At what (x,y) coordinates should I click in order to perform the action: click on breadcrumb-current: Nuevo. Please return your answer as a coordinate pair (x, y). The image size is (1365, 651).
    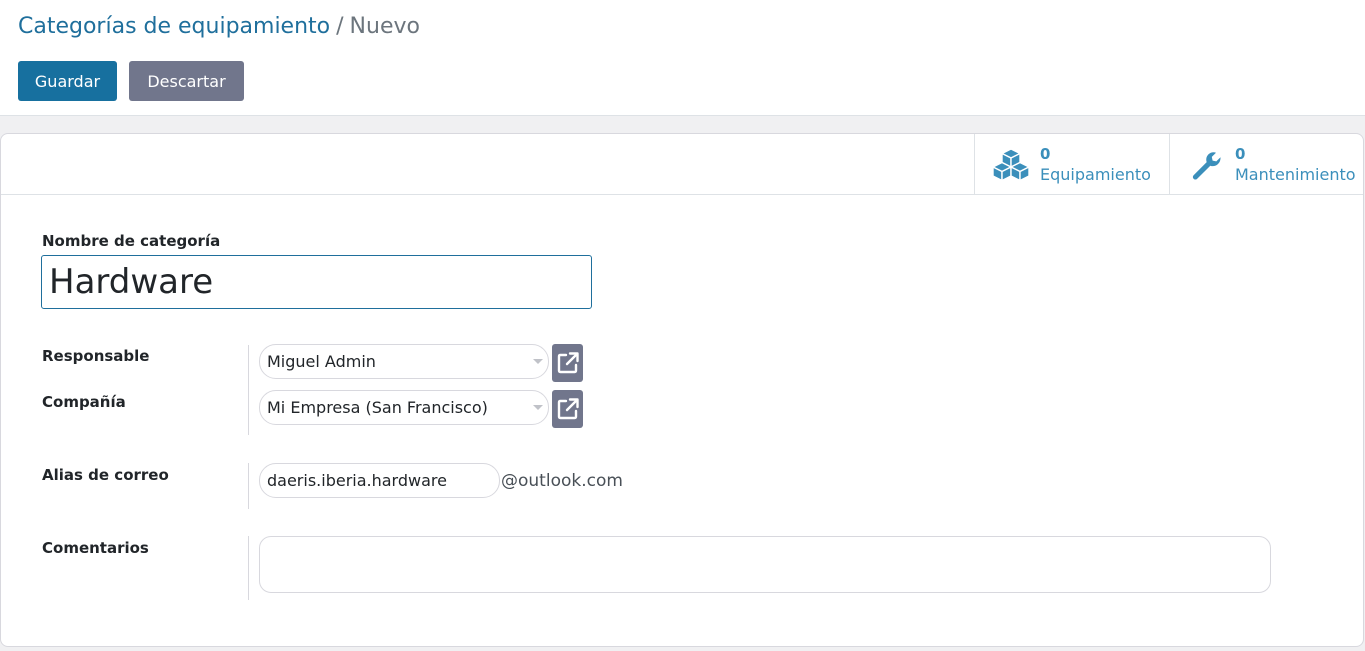
    Looking at the image, I should click on (384, 26).